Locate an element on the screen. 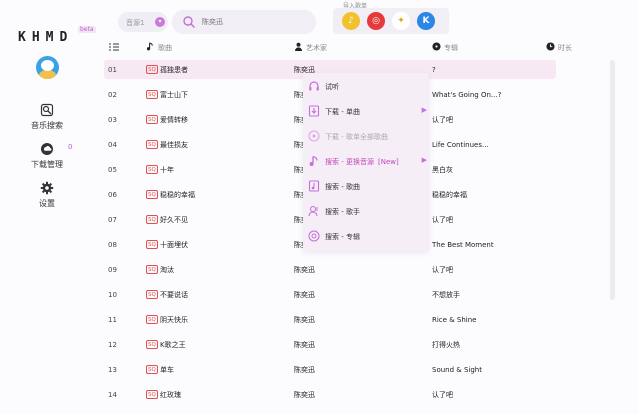 This screenshot has width=638, height=414. menu-item-download-all: 下载 - 歌单全部歌曲 is located at coordinates (366, 137).